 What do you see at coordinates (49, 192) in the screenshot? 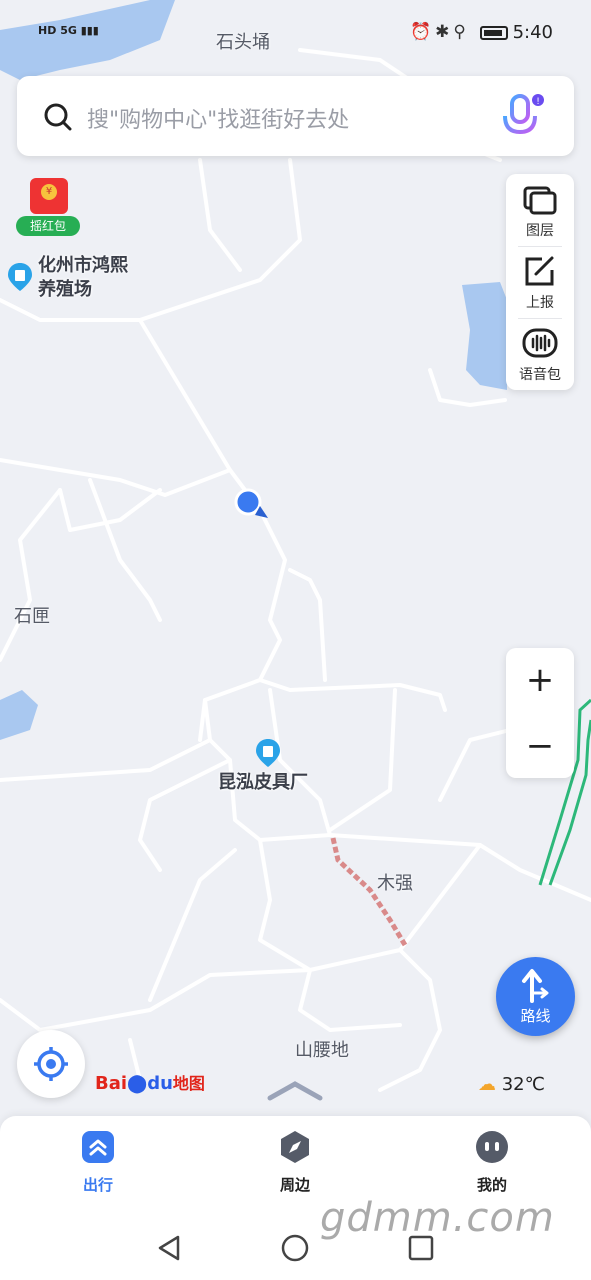
I see `coin-icon: ¥` at bounding box center [49, 192].